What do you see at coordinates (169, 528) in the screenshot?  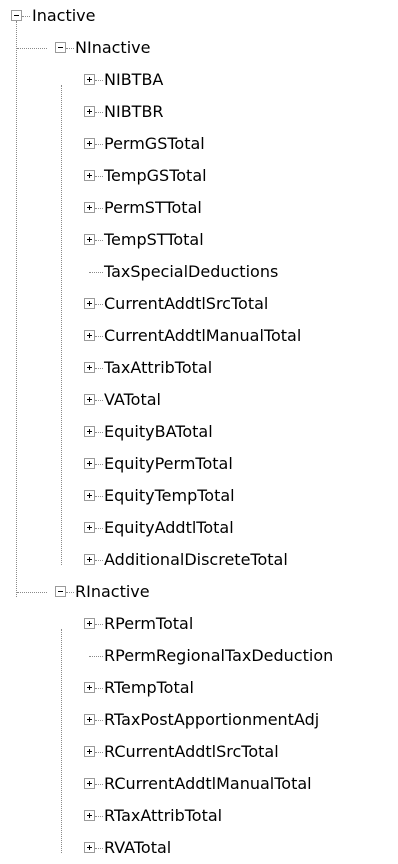 I see `tree-node-label: EquityAddtlTotal` at bounding box center [169, 528].